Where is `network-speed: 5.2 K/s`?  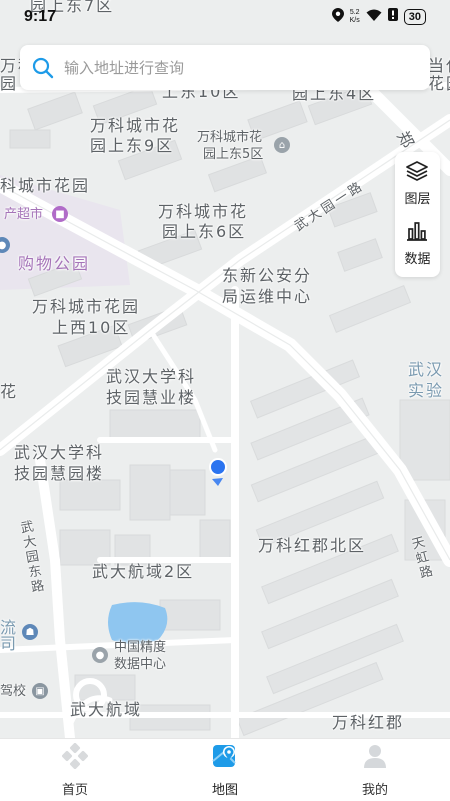 network-speed: 5.2 K/s is located at coordinates (355, 17).